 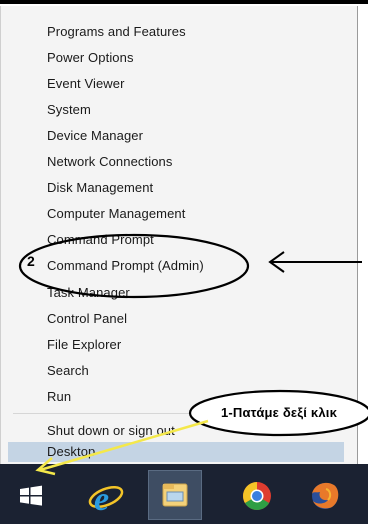 I want to click on menu-item-control-panel: Control Panel, so click(x=87, y=319).